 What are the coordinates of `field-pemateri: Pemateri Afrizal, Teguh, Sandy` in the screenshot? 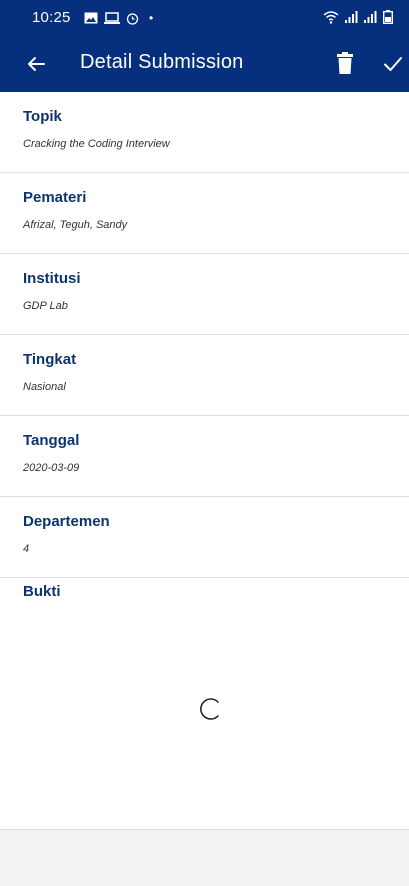 It's located at (204, 213).